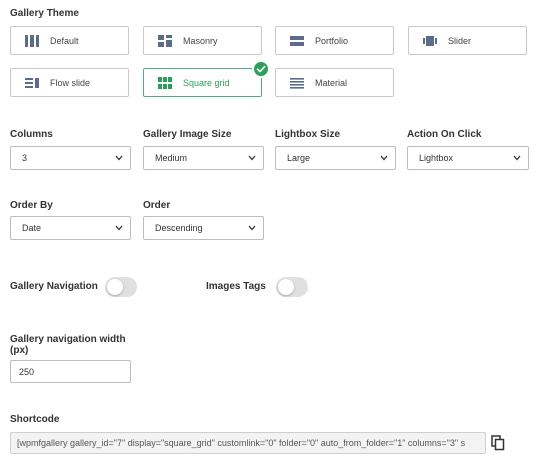 This screenshot has height=464, width=539. What do you see at coordinates (179, 228) in the screenshot?
I see `order-value: Descending` at bounding box center [179, 228].